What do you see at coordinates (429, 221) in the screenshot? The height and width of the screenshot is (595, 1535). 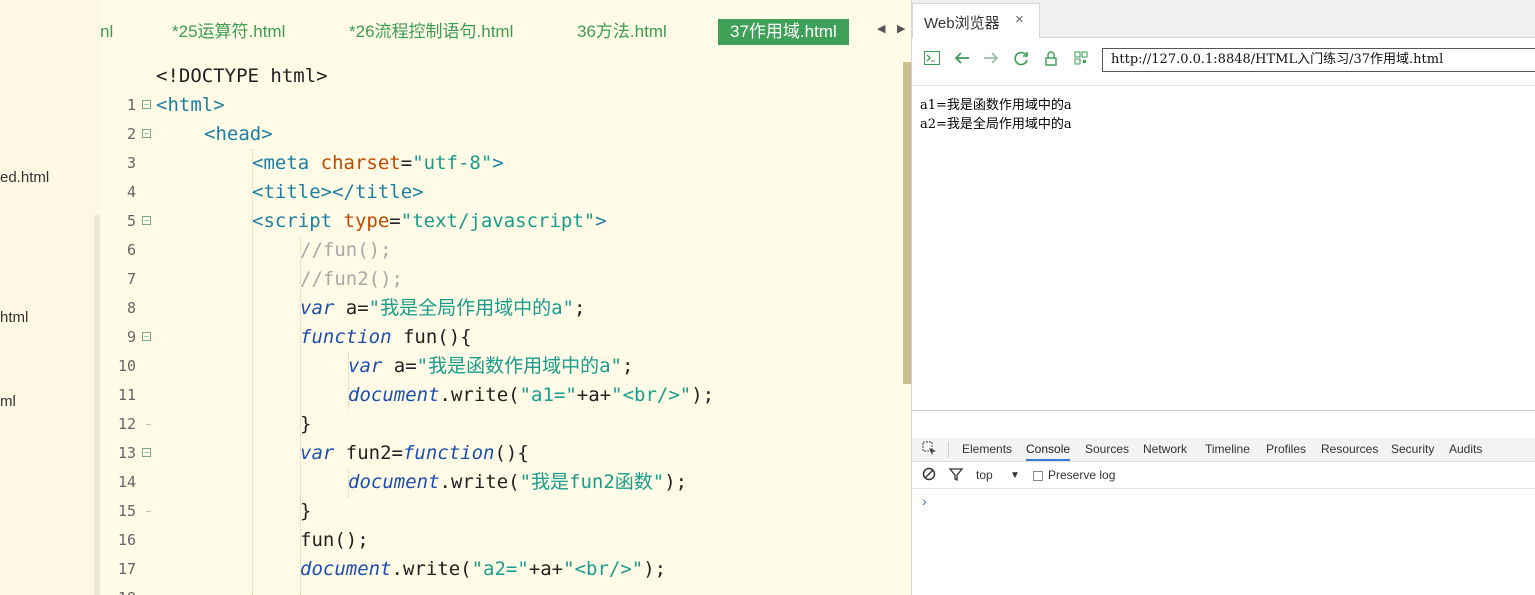 I see `code-text: <script type="text/javascript">` at bounding box center [429, 221].